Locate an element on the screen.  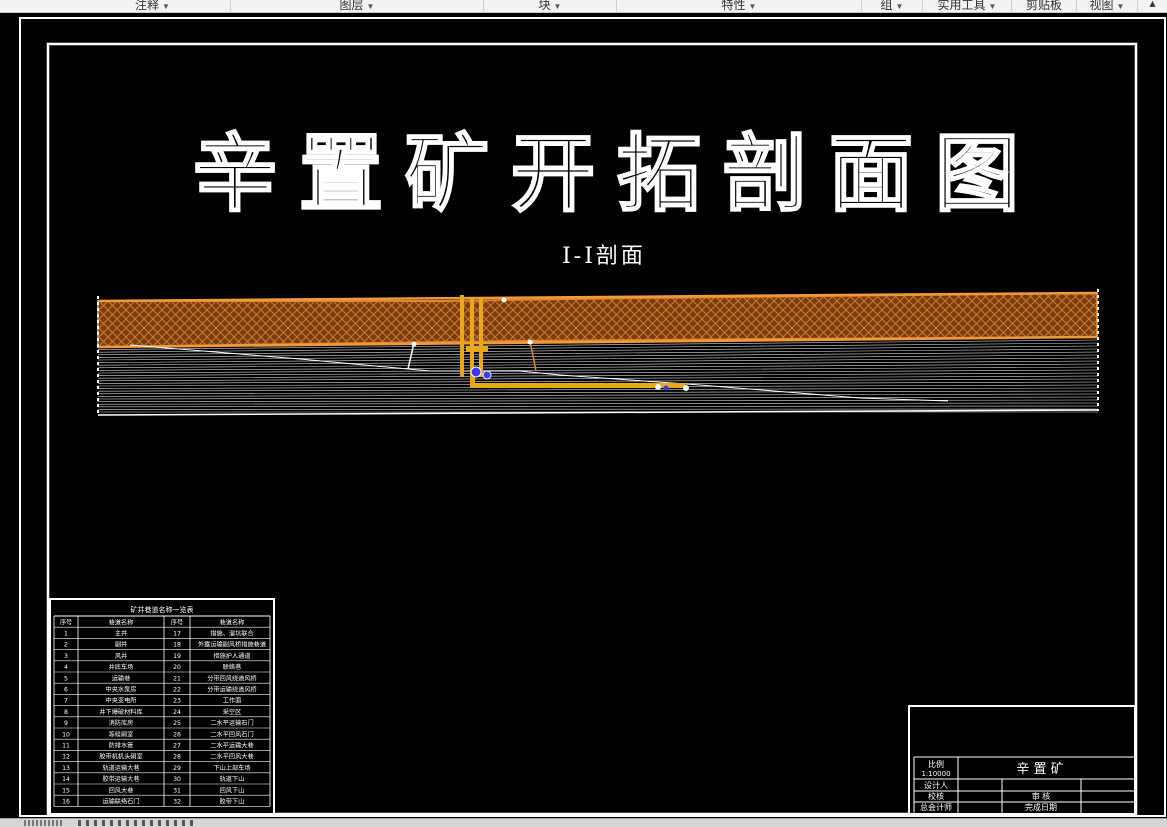
legend-cell: 31 is located at coordinates (177, 790).